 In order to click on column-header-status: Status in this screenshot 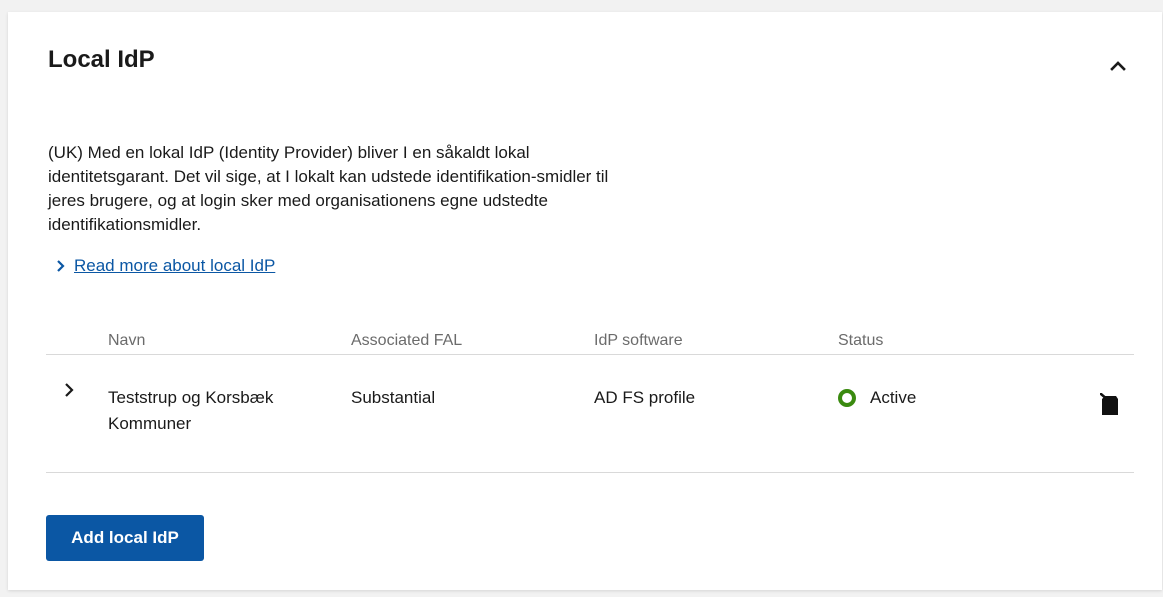, I will do `click(861, 340)`.